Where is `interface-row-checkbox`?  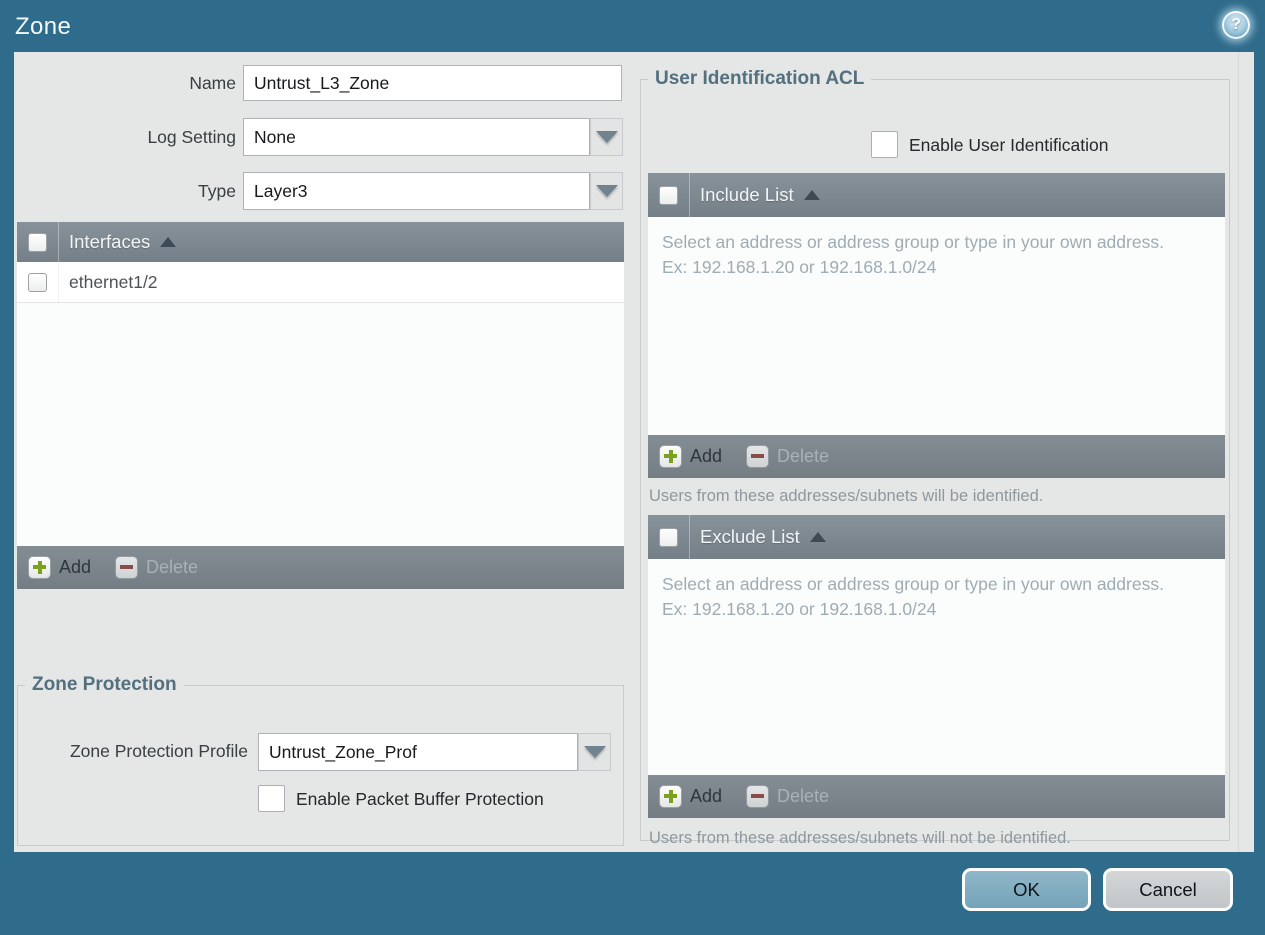
interface-row-checkbox is located at coordinates (37, 282).